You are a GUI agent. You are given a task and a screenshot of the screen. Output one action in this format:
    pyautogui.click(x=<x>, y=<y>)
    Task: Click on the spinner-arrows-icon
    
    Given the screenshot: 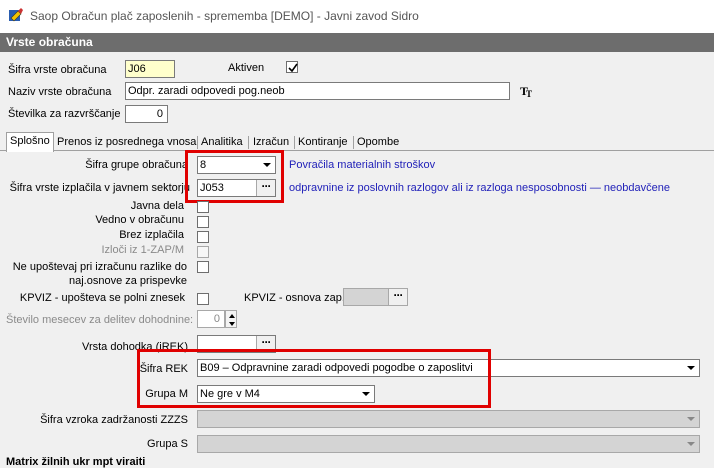 What is the action you would take?
    pyautogui.click(x=232, y=320)
    